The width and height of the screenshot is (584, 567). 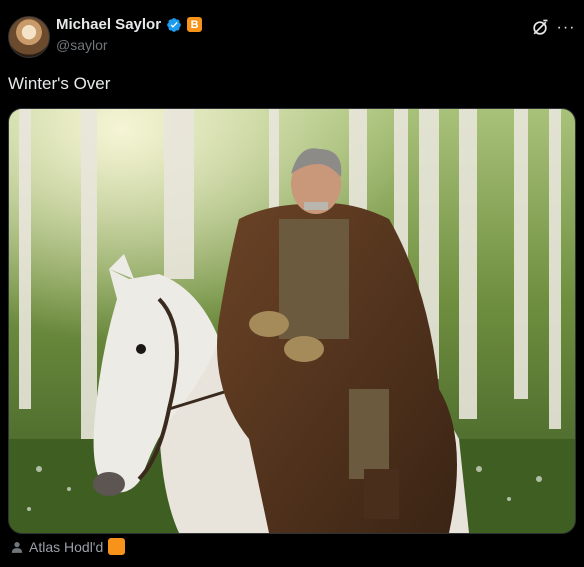 I want to click on community-note-row: Atlas Hodl'd, so click(x=68, y=546).